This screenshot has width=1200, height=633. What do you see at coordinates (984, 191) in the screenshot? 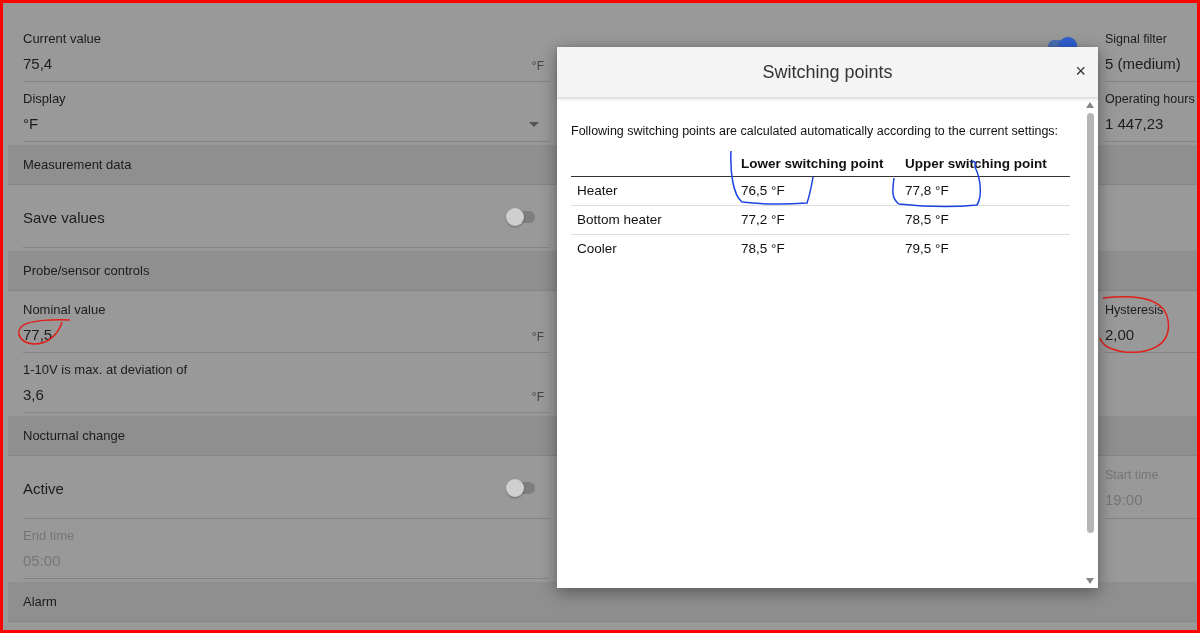
I see `table-cell: 77,8 °F` at bounding box center [984, 191].